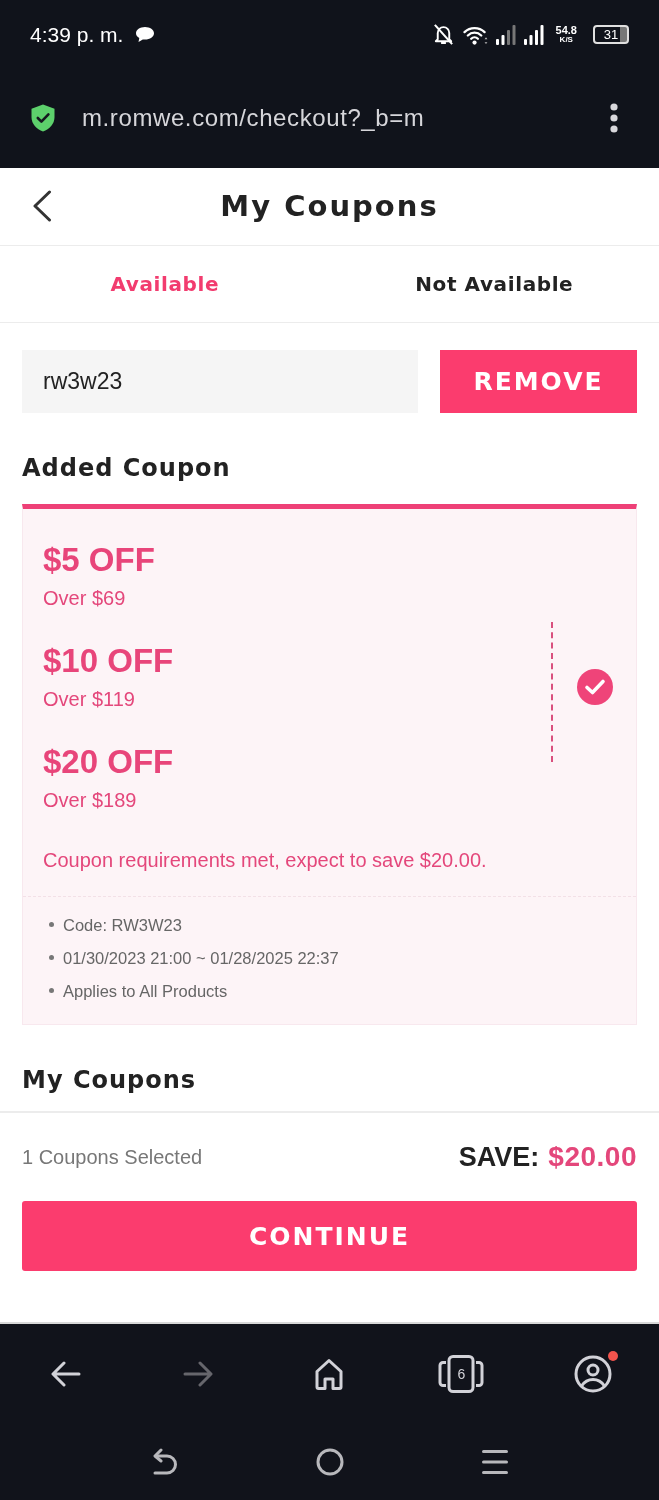 The width and height of the screenshot is (659, 1500). Describe the element at coordinates (538, 381) in the screenshot. I see `remove-button: REMOVE` at that location.